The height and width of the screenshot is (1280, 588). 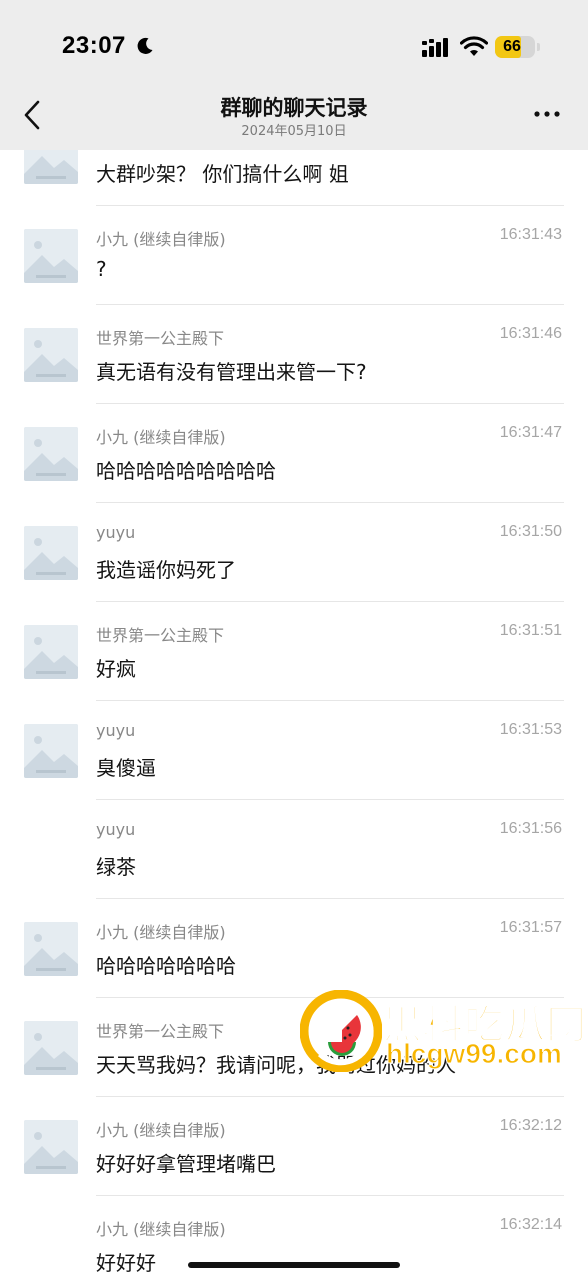 What do you see at coordinates (530, 531) in the screenshot?
I see `message-time: 16:31:50` at bounding box center [530, 531].